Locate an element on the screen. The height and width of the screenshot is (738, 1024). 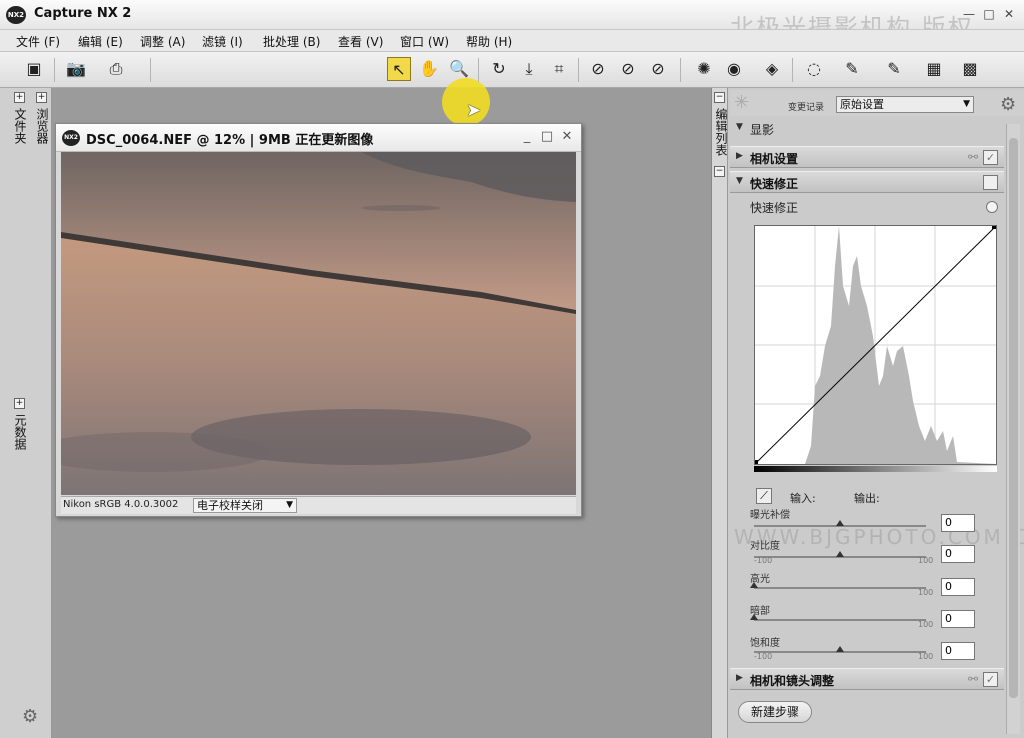
camera-settings-checkbox: ✓ is located at coordinates (990, 157).